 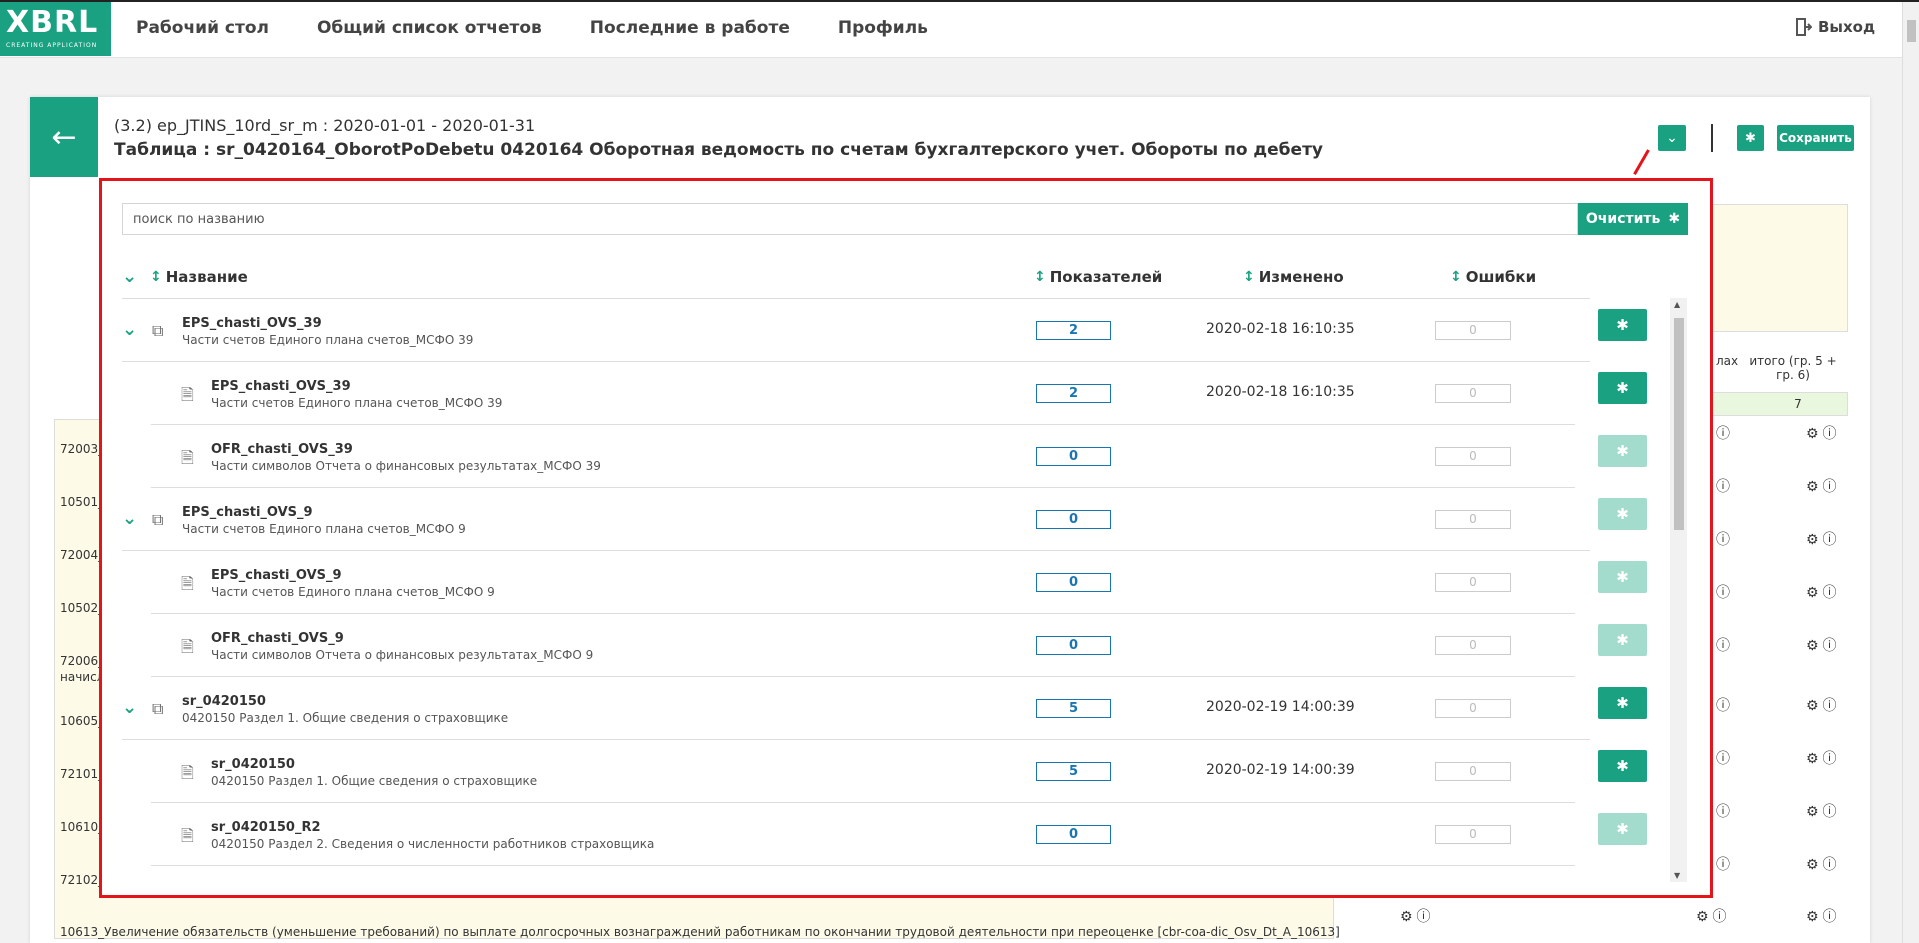 What do you see at coordinates (1623, 219) in the screenshot?
I see `clear-label: Очистить` at bounding box center [1623, 219].